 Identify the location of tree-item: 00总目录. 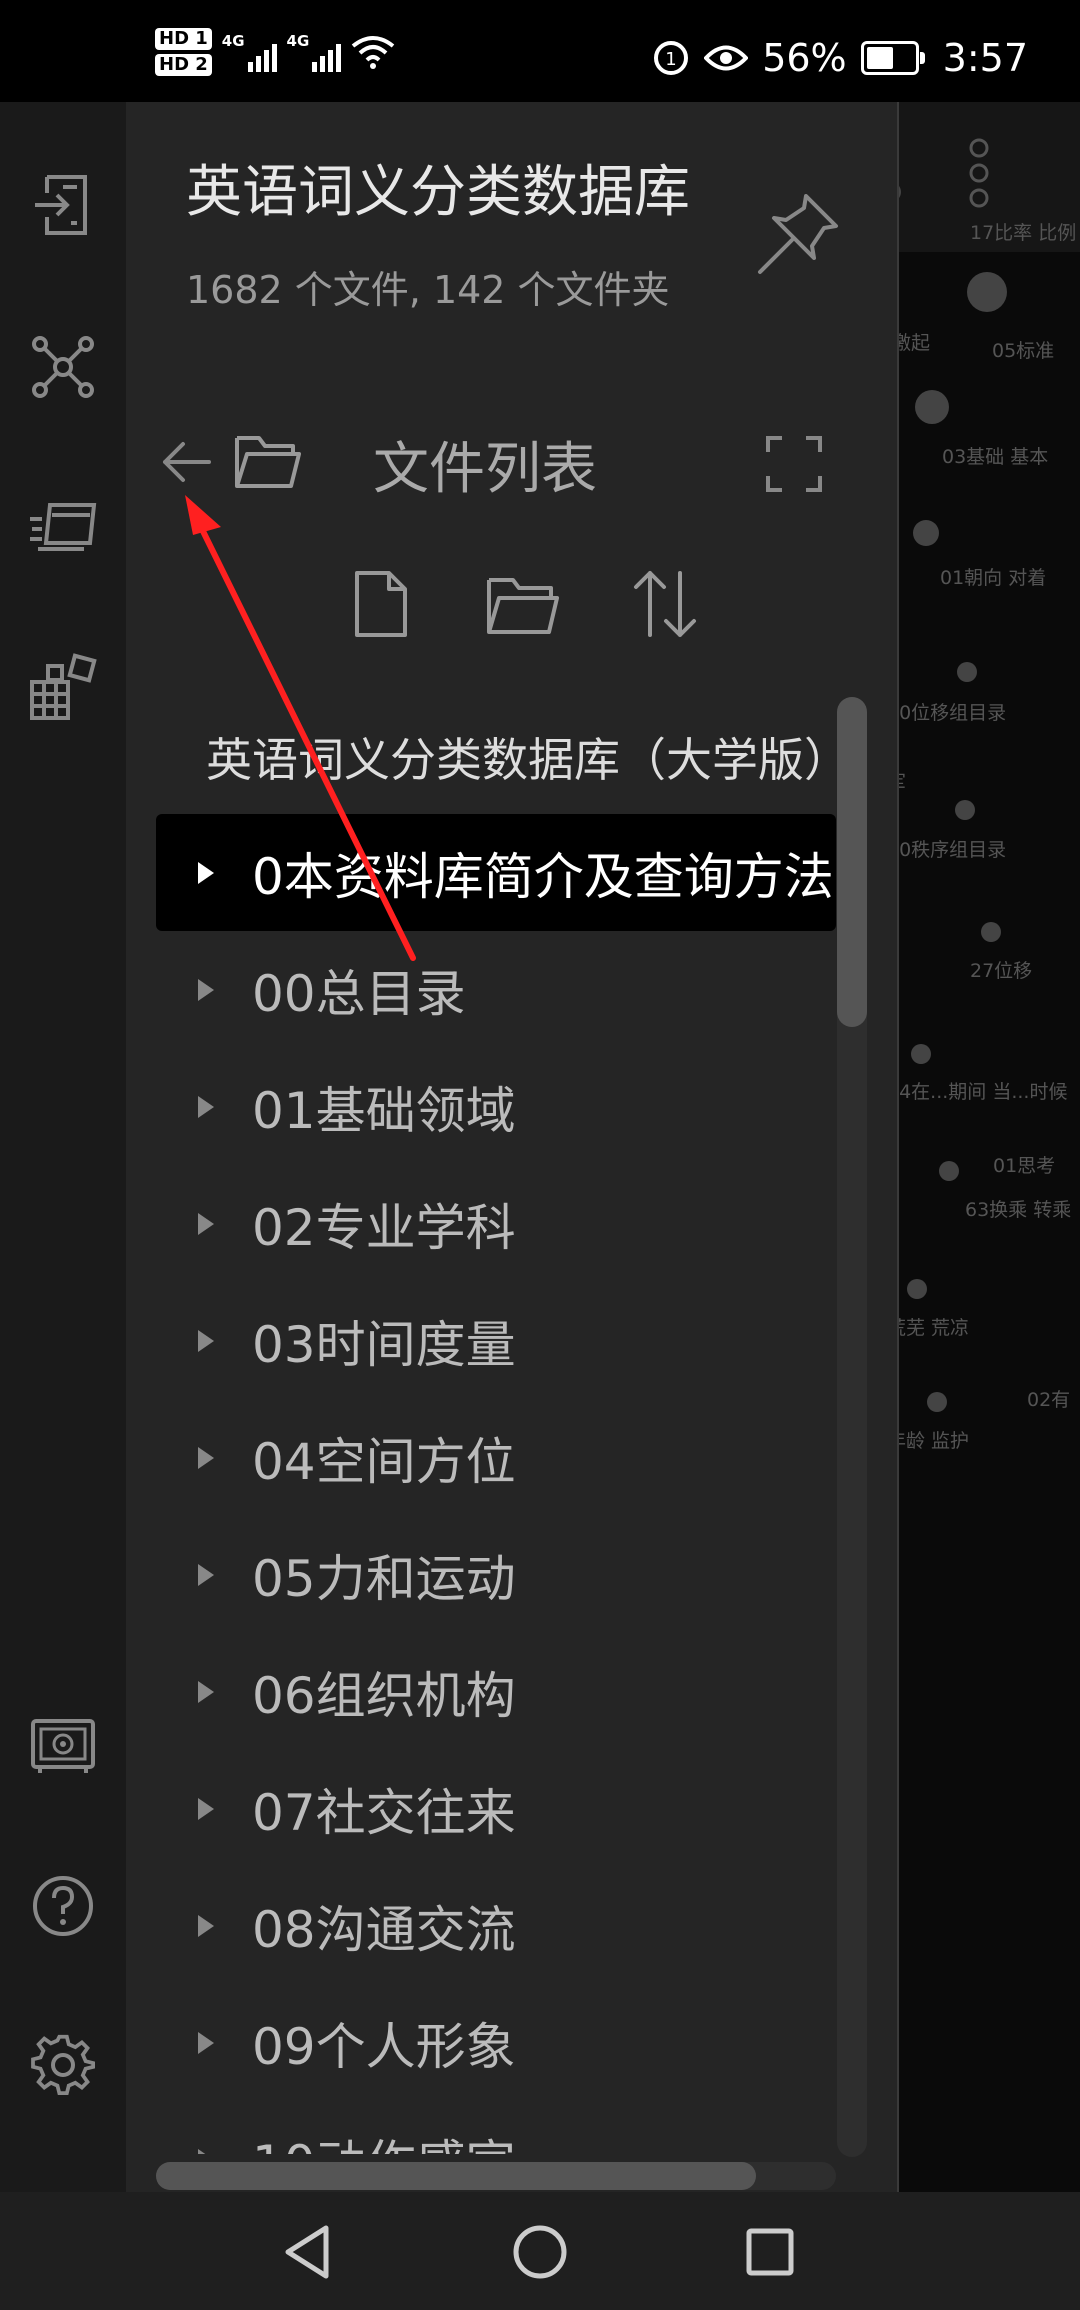
(496, 989).